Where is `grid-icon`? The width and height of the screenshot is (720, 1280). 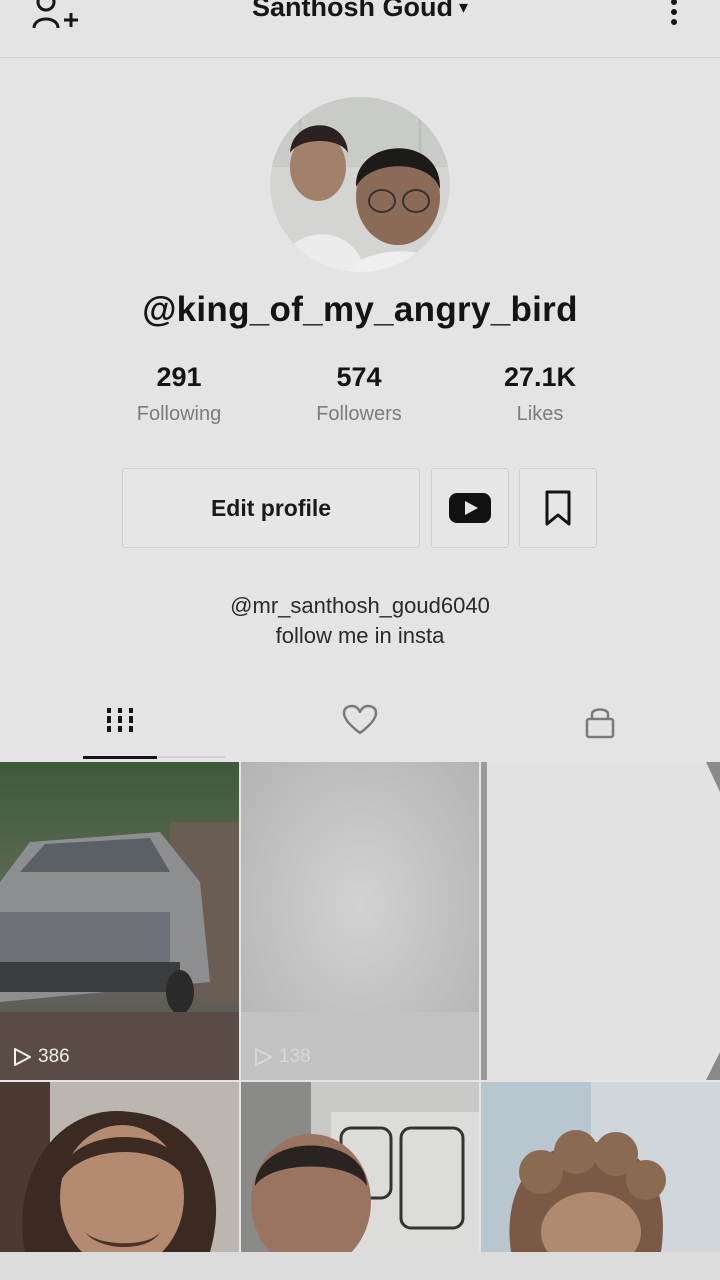 grid-icon is located at coordinates (120, 720).